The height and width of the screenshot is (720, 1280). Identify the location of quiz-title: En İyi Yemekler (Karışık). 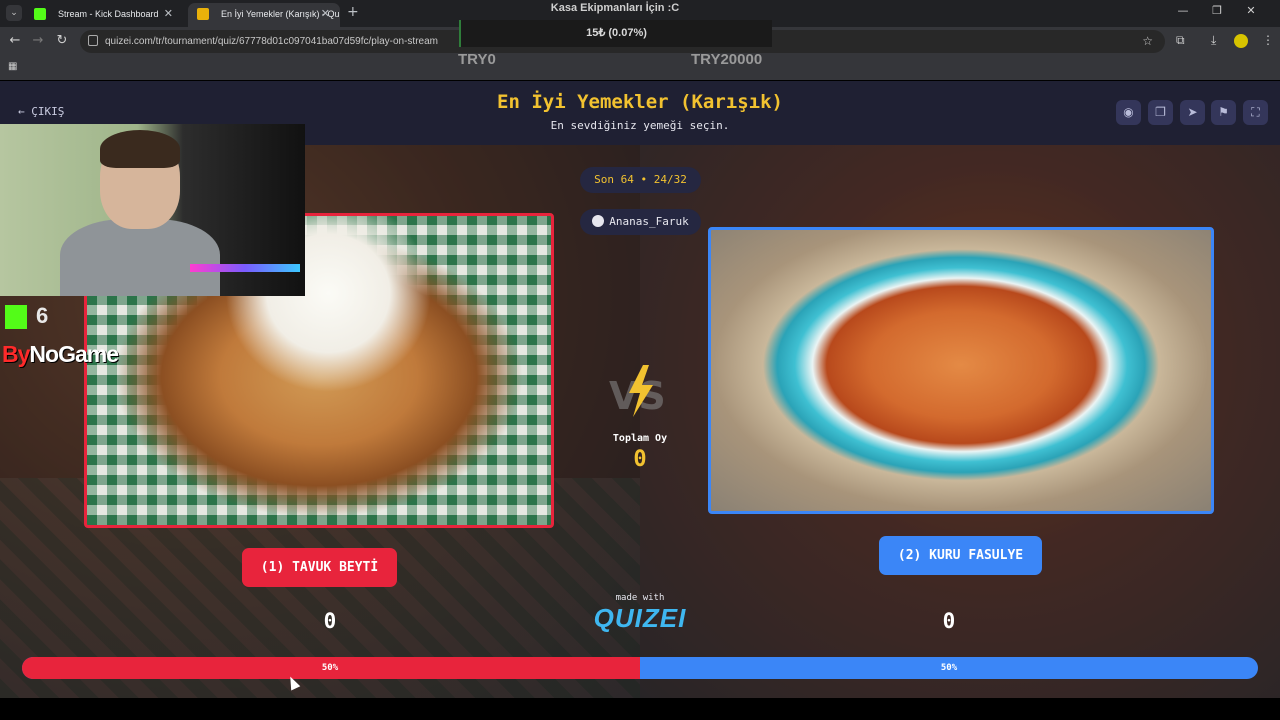
(640, 102).